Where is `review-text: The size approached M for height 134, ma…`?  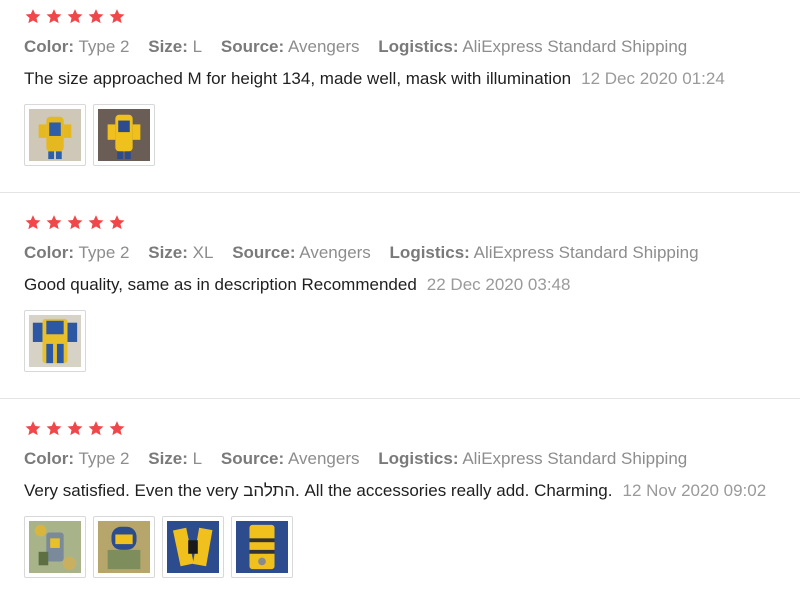
review-text: The size approached M for height 134, ma… is located at coordinates (298, 78).